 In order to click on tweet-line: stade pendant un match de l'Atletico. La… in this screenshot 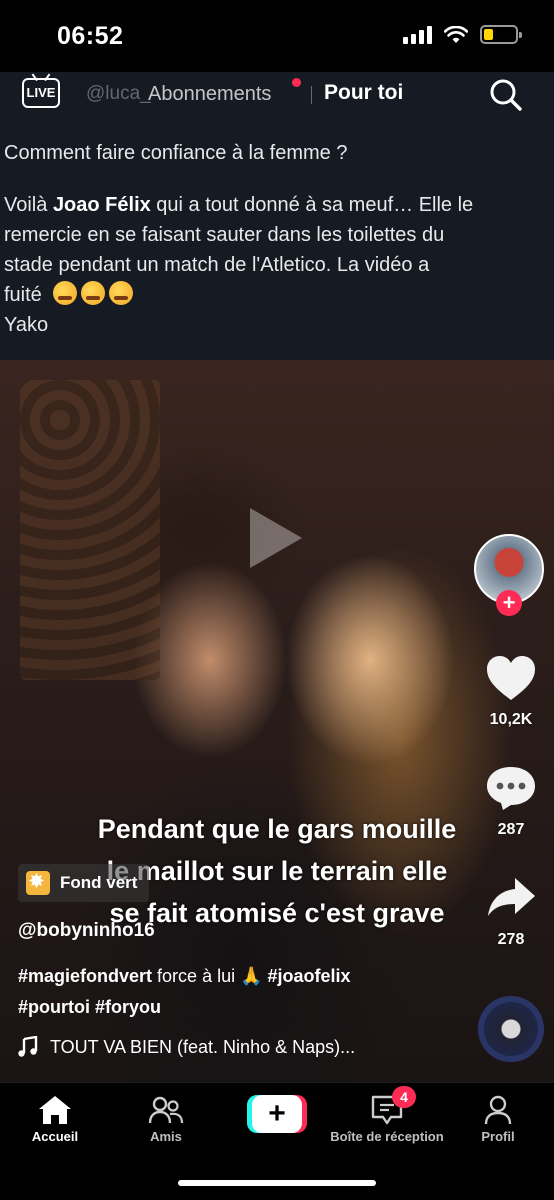, I will do `click(217, 265)`.